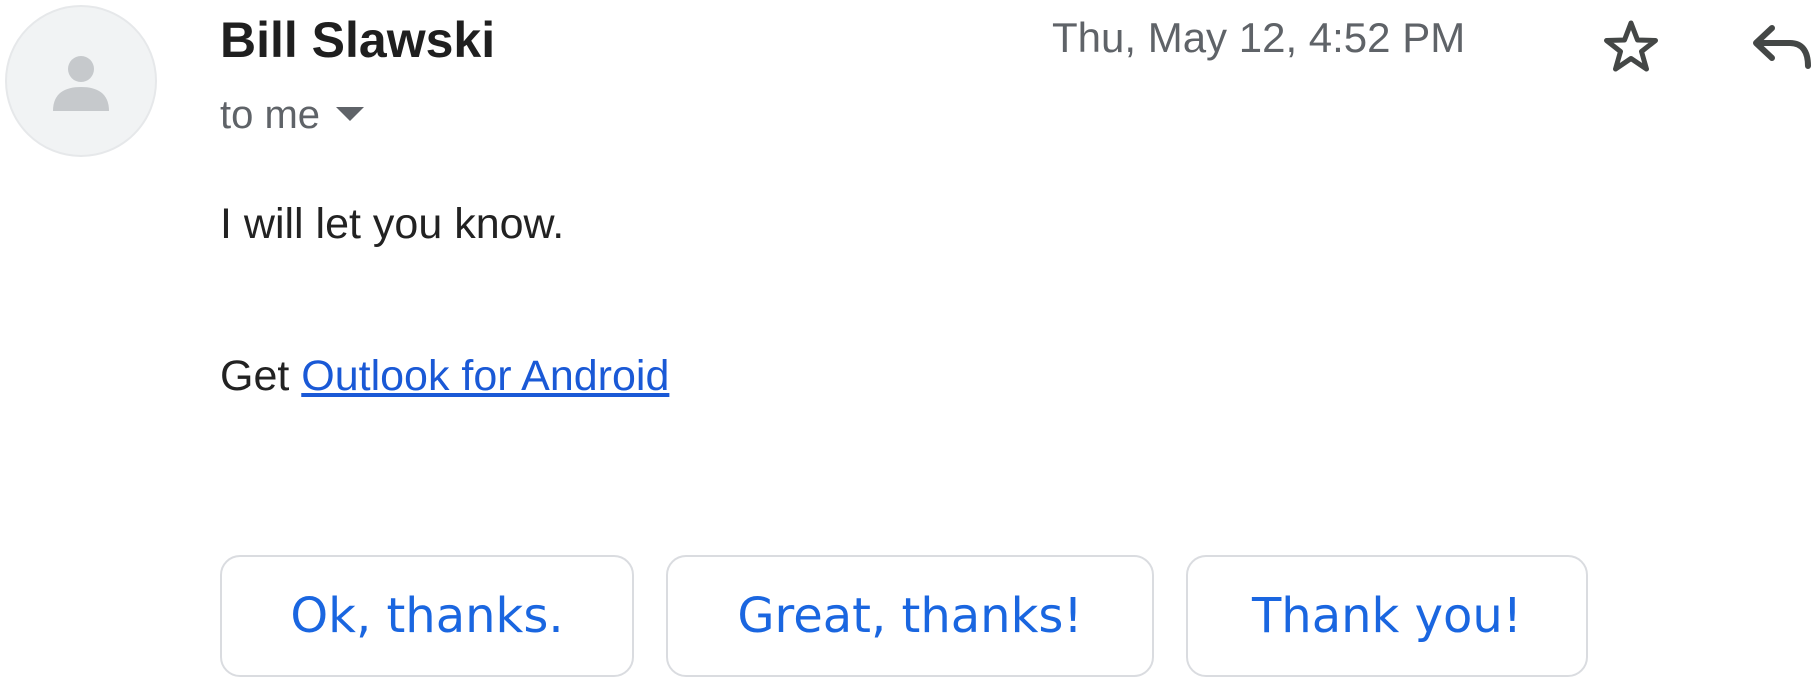 The image size is (1820, 682). I want to click on message-signature: Get Outlook for Android, so click(444, 376).